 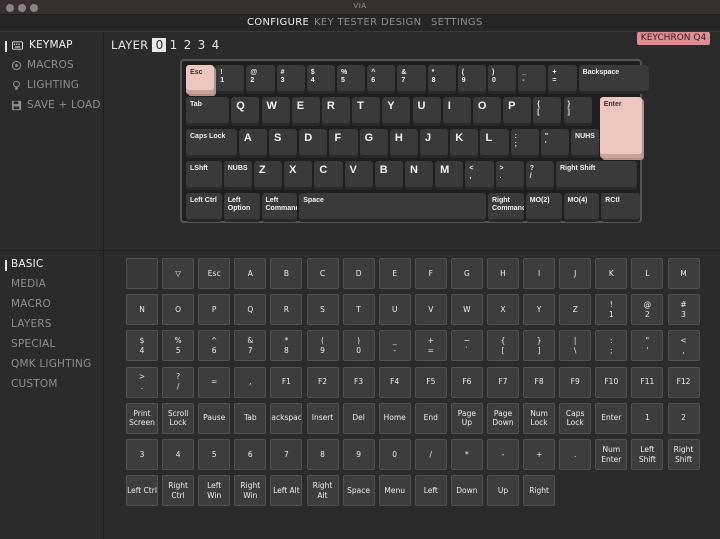 I want to click on keycode-button: @ 2, so click(x=647, y=310).